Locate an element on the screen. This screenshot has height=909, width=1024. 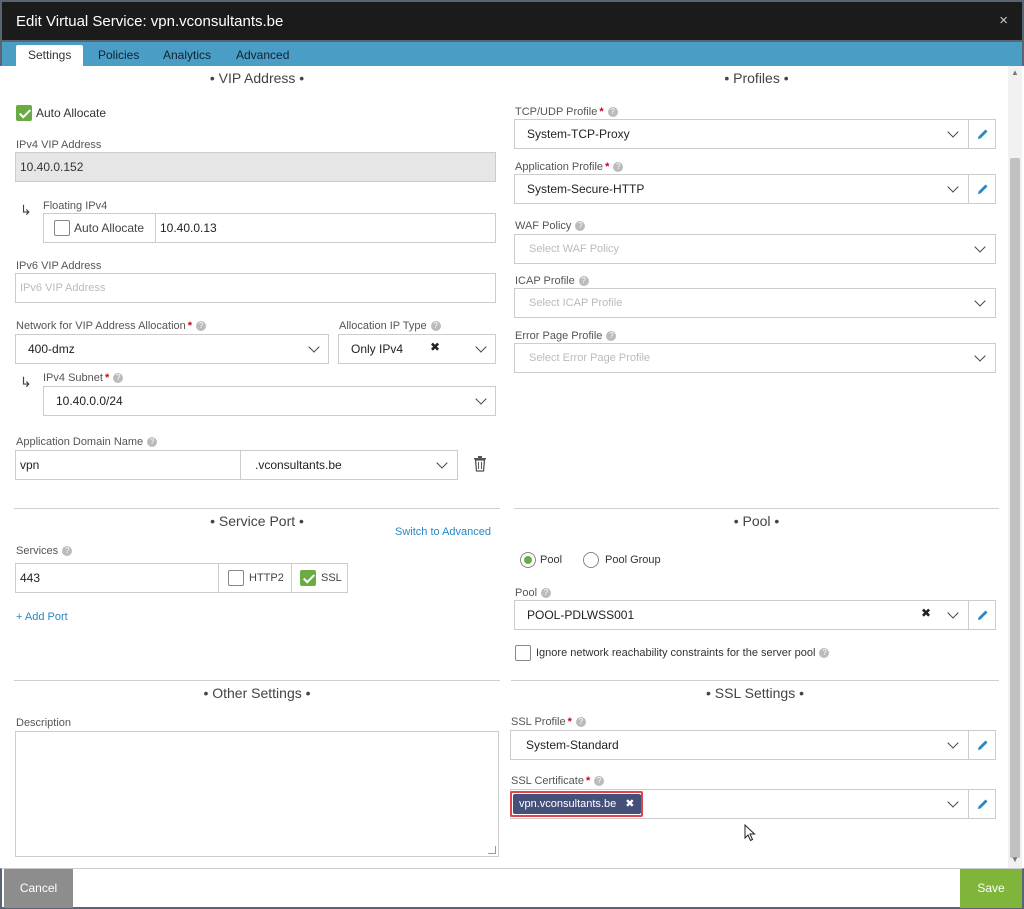
waf-policy-select: Select WAF Policy is located at coordinates (755, 249).